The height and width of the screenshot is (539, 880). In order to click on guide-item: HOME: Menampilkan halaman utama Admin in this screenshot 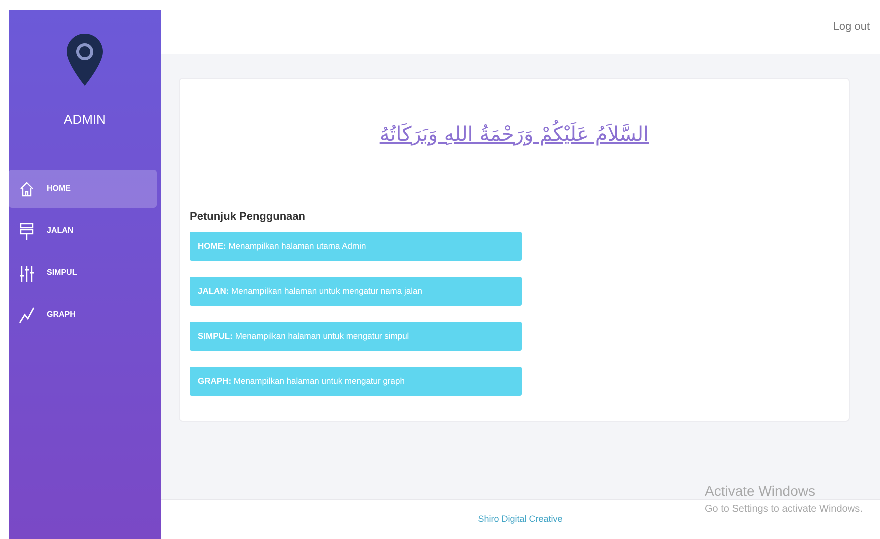, I will do `click(356, 246)`.